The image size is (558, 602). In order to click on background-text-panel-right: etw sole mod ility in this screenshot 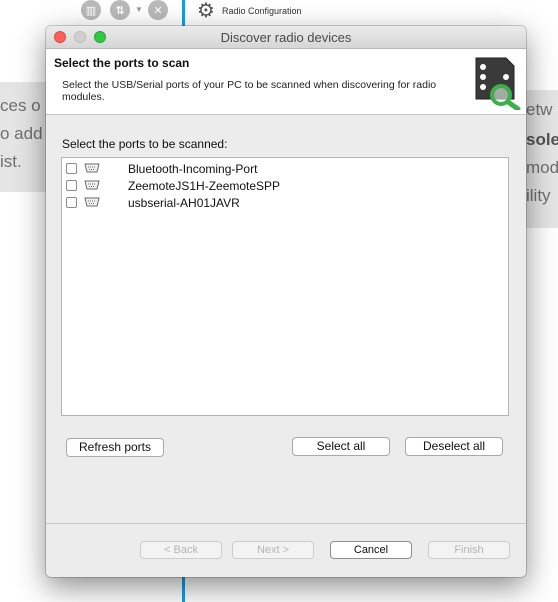, I will do `click(542, 159)`.